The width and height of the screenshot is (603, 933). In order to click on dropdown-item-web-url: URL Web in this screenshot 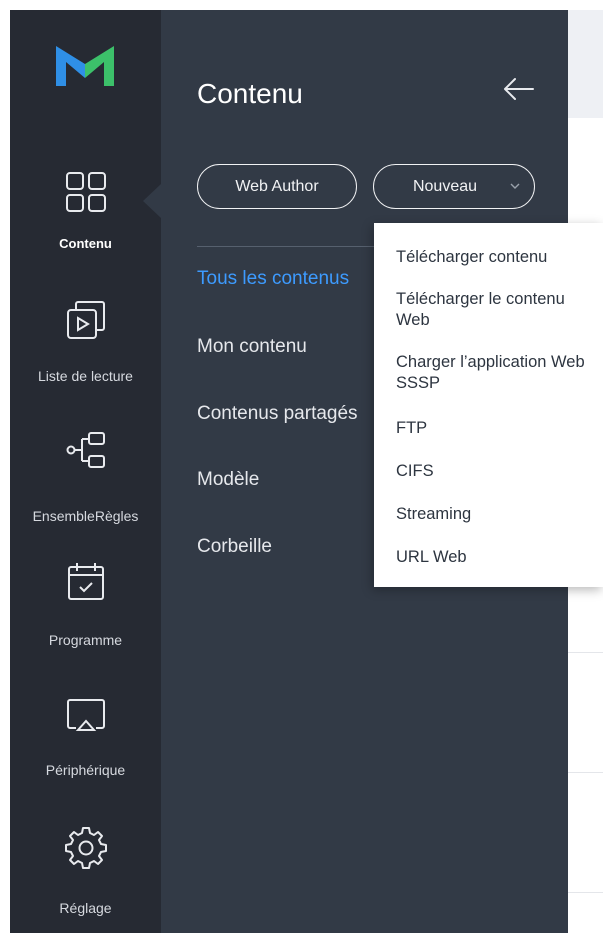, I will do `click(498, 557)`.